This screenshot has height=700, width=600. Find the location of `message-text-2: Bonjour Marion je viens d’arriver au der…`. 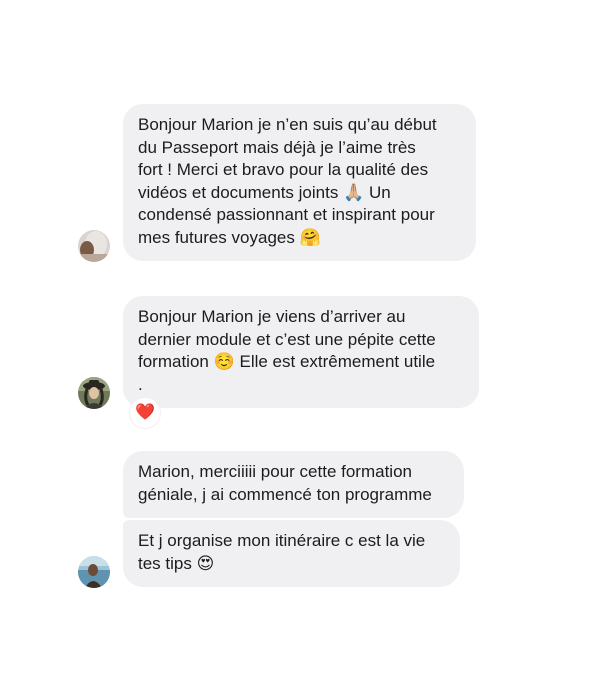

message-text-2: Bonjour Marion je viens d’arriver au der… is located at coordinates (287, 350).